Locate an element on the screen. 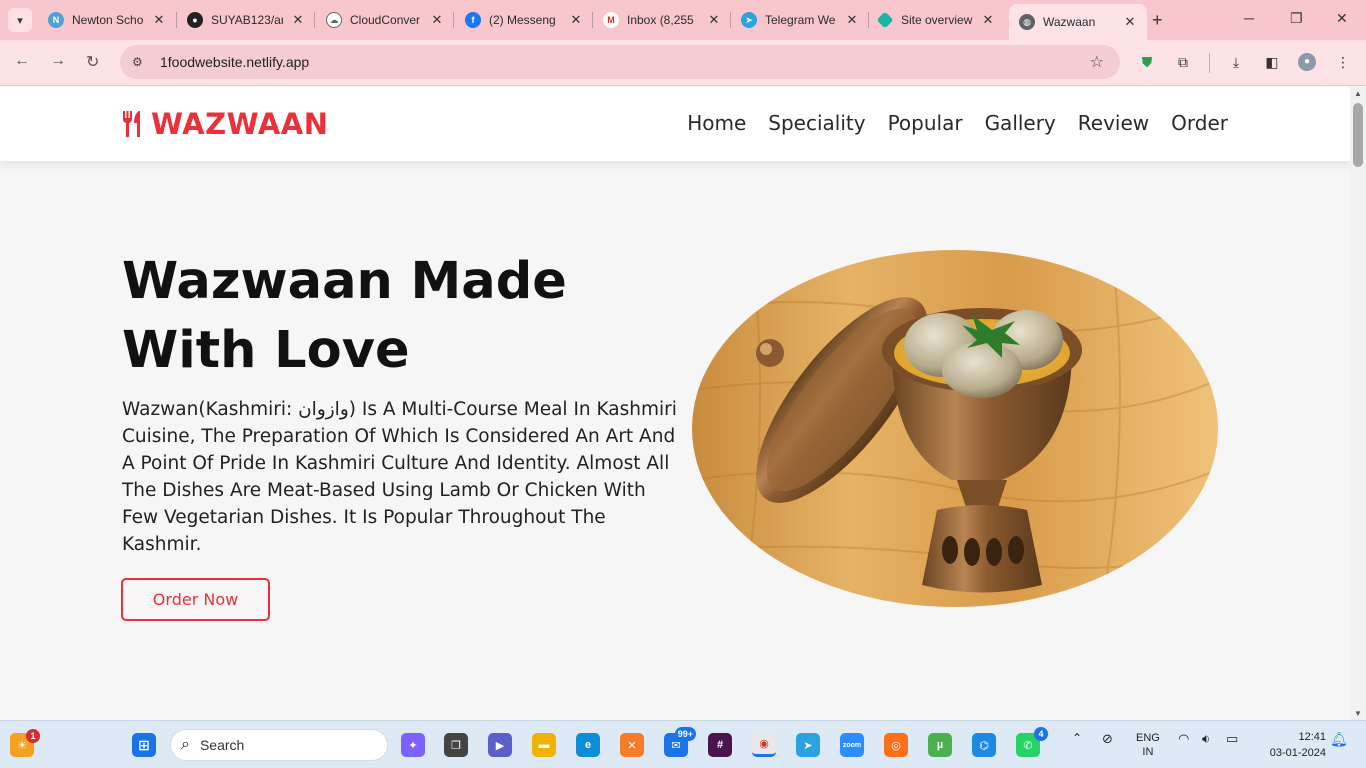  tab-messenger: f (2) Messeng ✕ is located at coordinates (524, 20).